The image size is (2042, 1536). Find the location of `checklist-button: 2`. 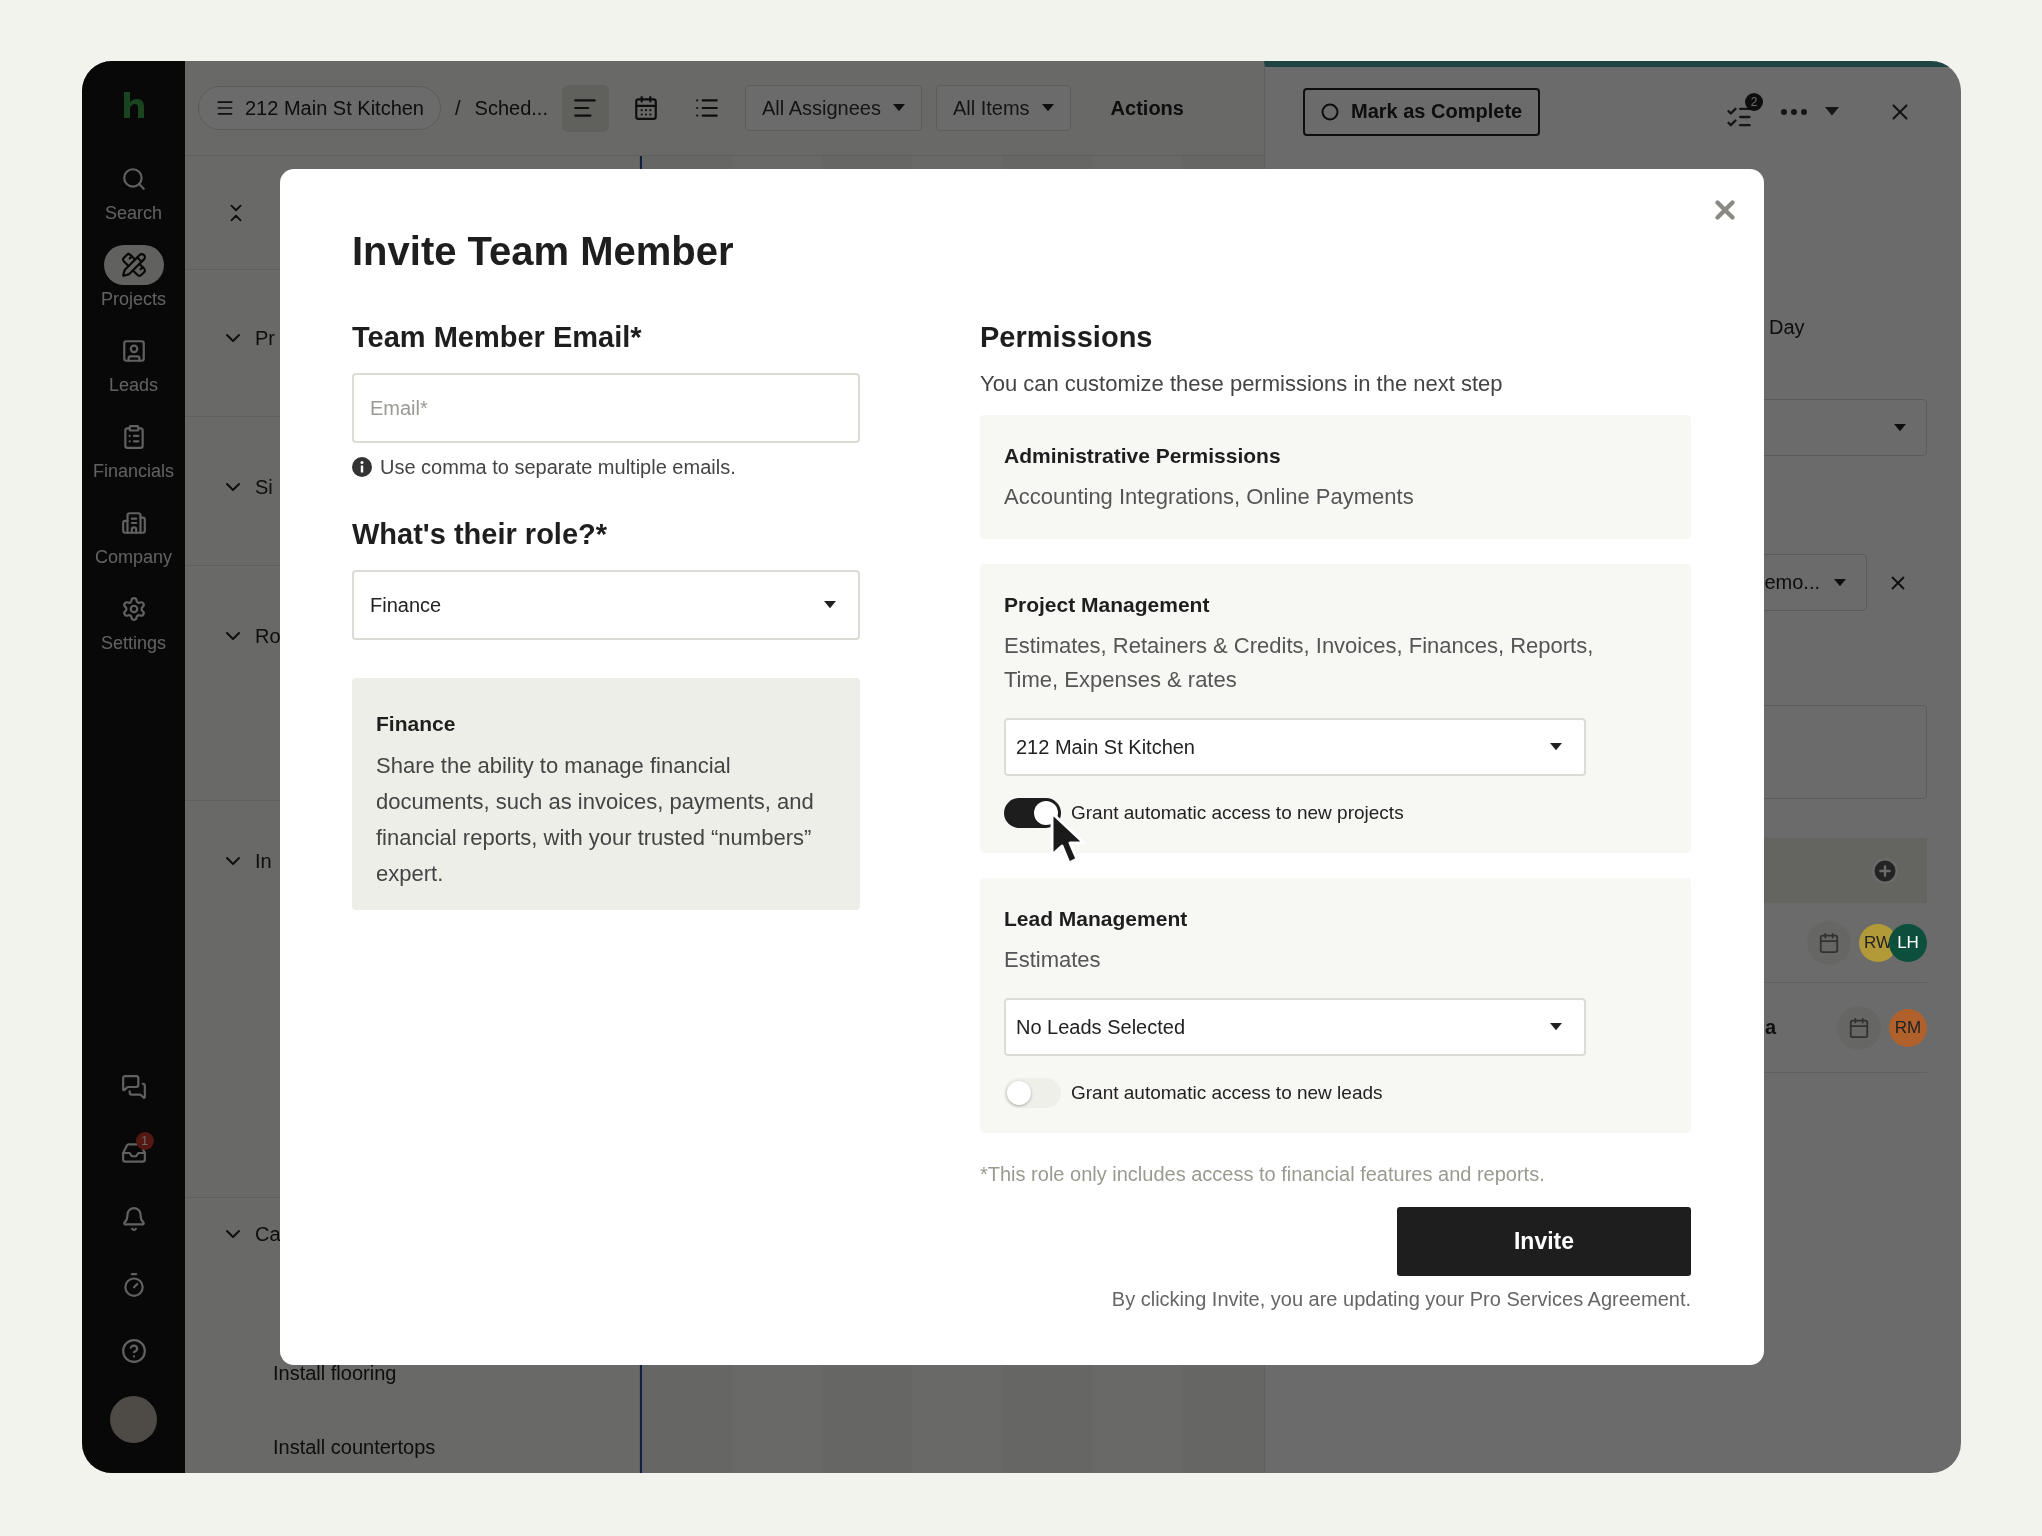

checklist-button: 2 is located at coordinates (1744, 111).